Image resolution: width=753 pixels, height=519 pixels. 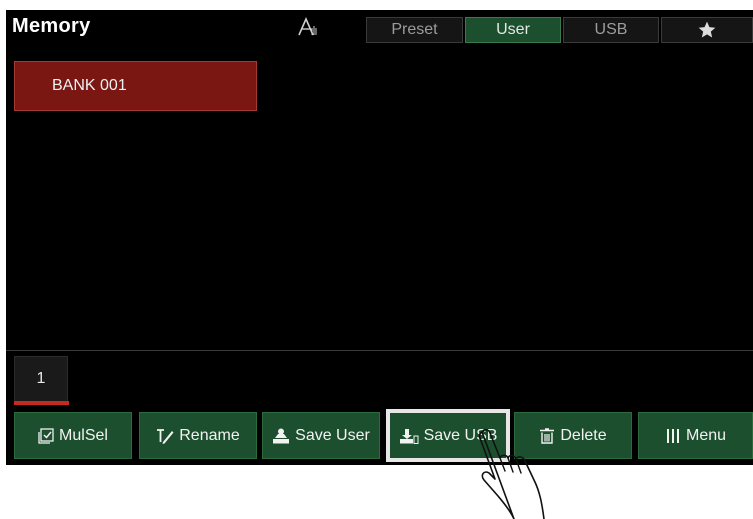 What do you see at coordinates (379, 379) in the screenshot?
I see `pagination: 1` at bounding box center [379, 379].